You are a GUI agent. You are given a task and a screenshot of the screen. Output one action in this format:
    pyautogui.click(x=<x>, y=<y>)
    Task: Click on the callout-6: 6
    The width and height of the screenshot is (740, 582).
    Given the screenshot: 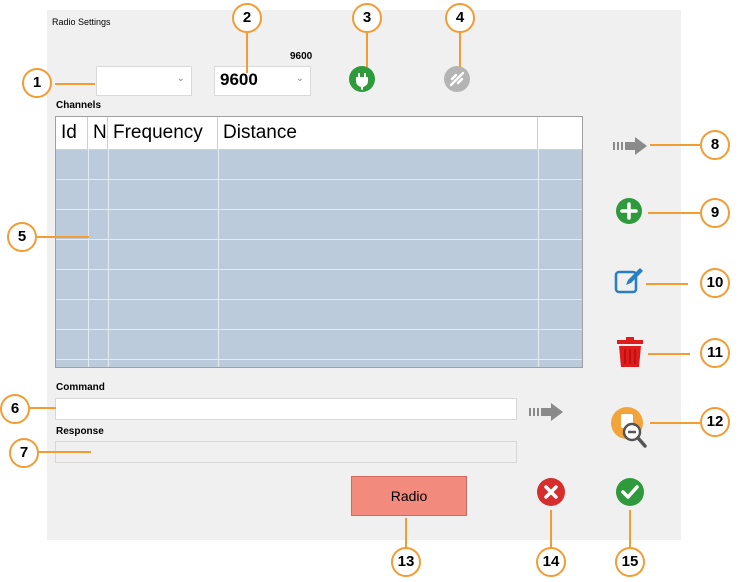 What is the action you would take?
    pyautogui.click(x=15, y=409)
    